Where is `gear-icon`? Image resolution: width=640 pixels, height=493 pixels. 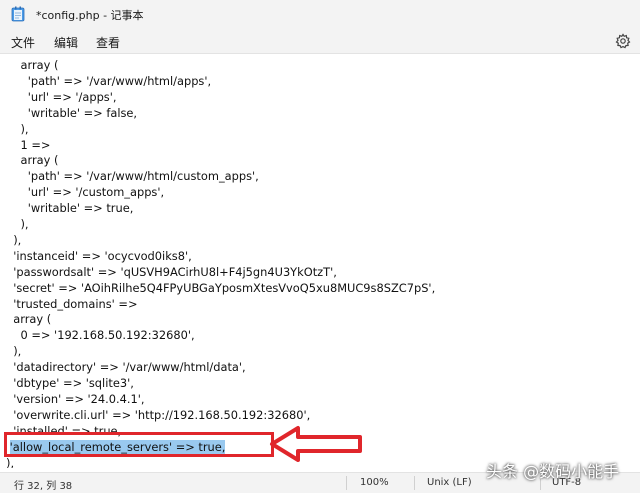 gear-icon is located at coordinates (623, 41).